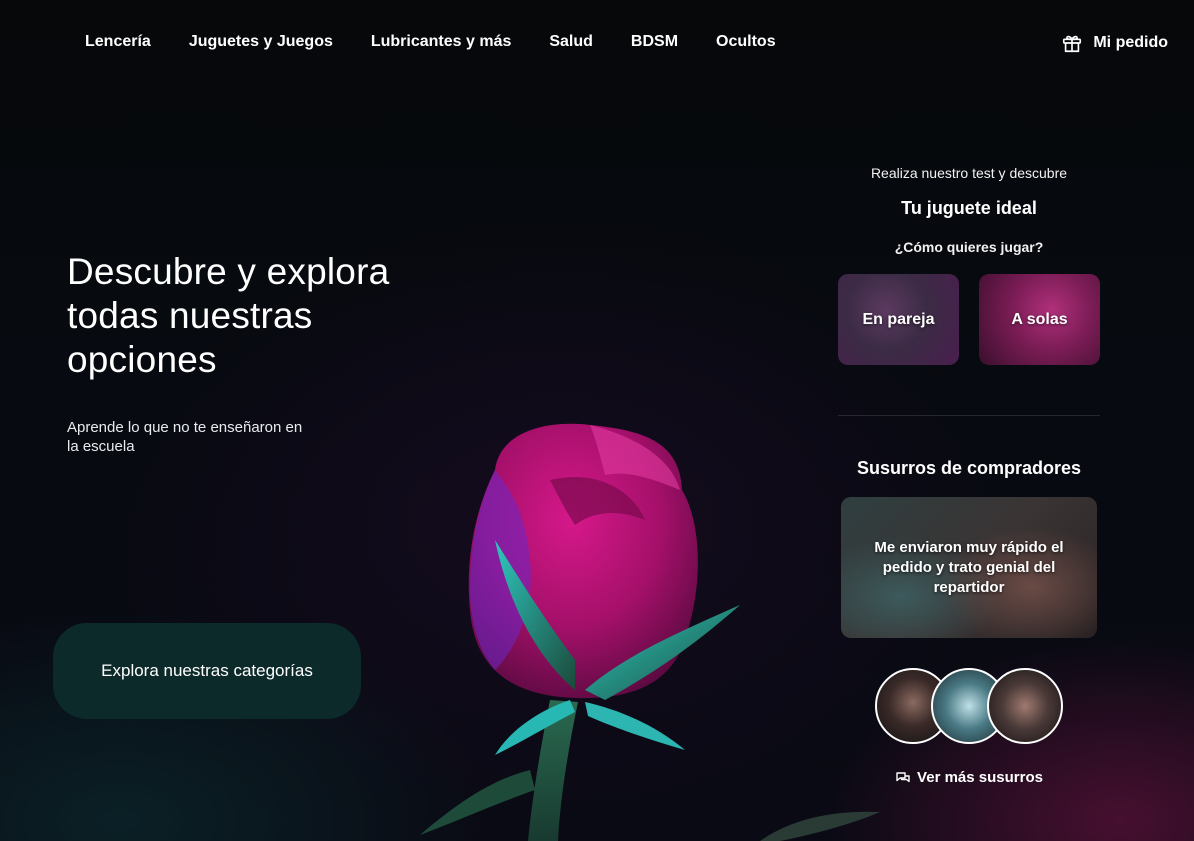  I want to click on quiz-title: Tu juguete ideal, so click(969, 208).